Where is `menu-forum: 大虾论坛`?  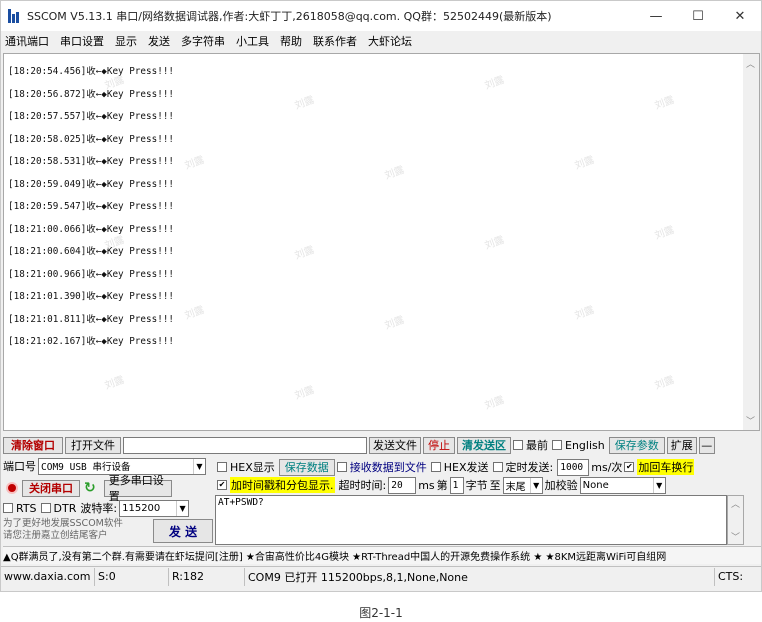
menu-forum: 大虾论坛 is located at coordinates (390, 41).